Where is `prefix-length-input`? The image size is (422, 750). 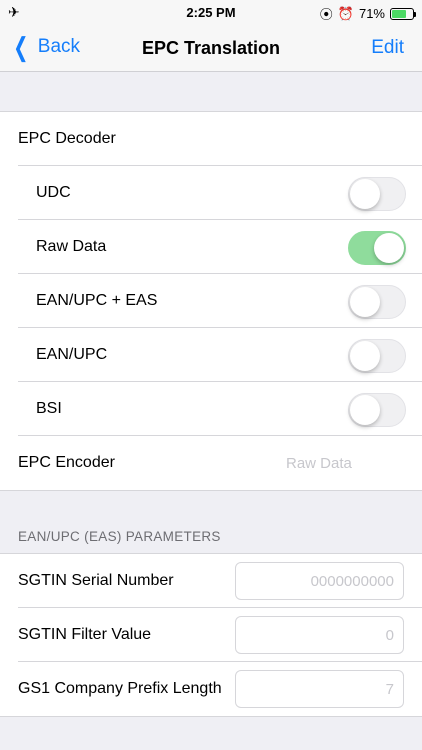
prefix-length-input is located at coordinates (319, 689).